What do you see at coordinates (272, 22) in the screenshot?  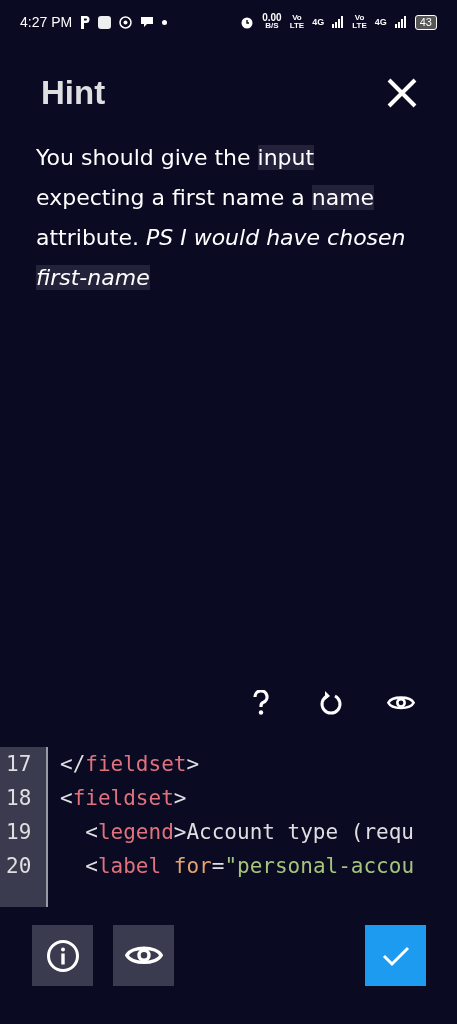 I see `network-speed: 0.00 B/S` at bounding box center [272, 22].